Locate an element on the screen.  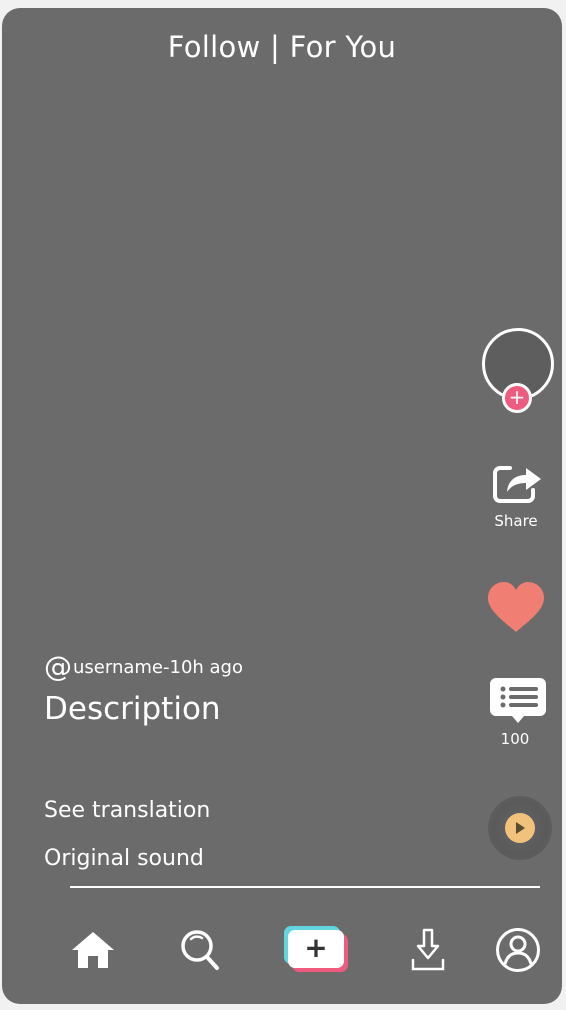
follow-button: + is located at coordinates (517, 398).